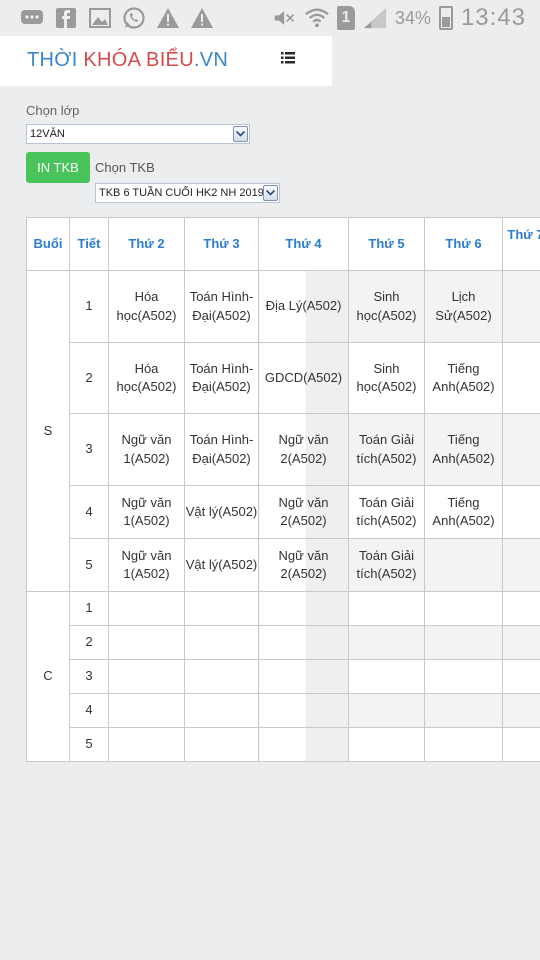  I want to click on timetable-select-label: Chọn TKB, so click(125, 167).